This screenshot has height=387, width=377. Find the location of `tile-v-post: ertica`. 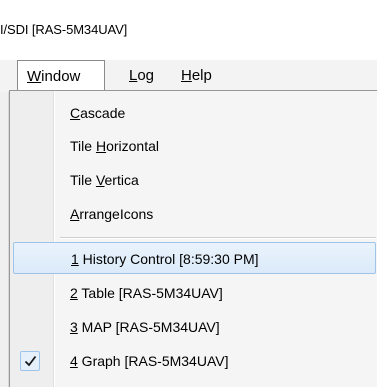

tile-v-post: ertica is located at coordinates (121, 180).